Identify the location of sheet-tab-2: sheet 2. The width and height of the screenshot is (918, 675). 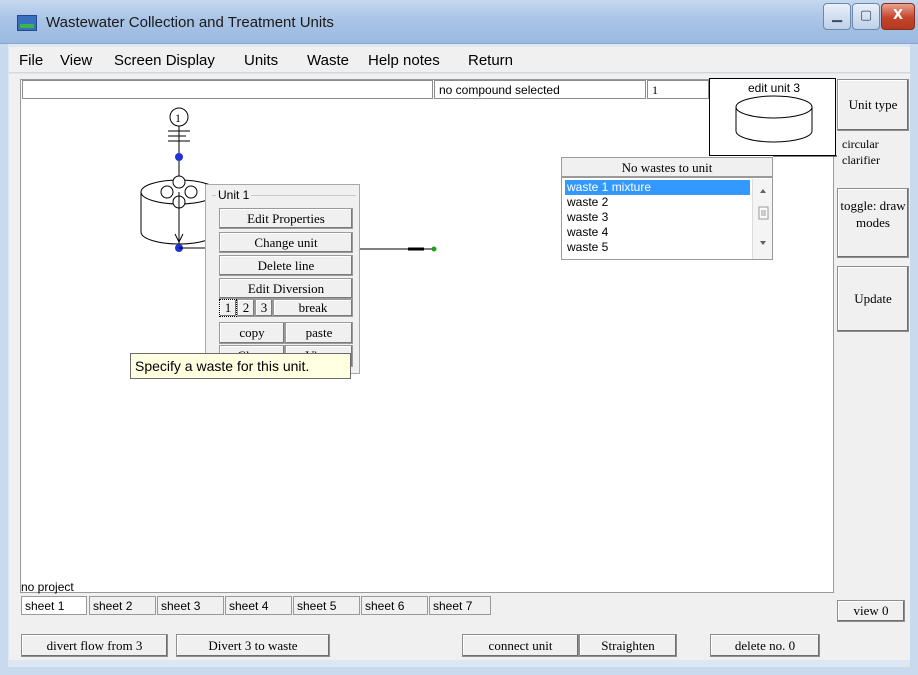
(122, 605).